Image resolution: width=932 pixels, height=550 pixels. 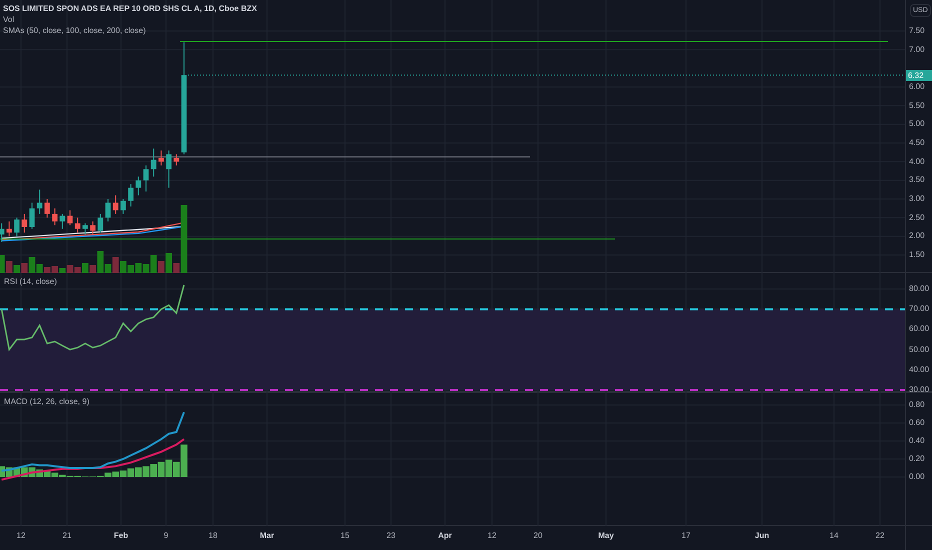 I want to click on price-axis-label: 4.00, so click(x=917, y=161).